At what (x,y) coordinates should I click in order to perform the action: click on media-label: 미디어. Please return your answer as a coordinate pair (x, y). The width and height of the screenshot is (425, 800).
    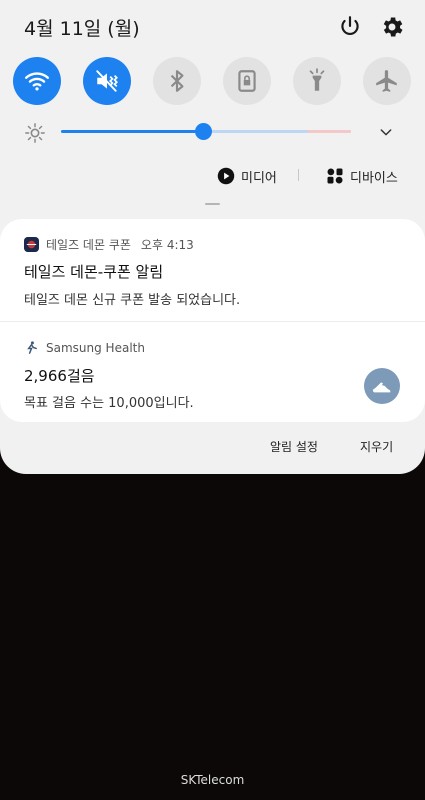
    Looking at the image, I should click on (259, 178).